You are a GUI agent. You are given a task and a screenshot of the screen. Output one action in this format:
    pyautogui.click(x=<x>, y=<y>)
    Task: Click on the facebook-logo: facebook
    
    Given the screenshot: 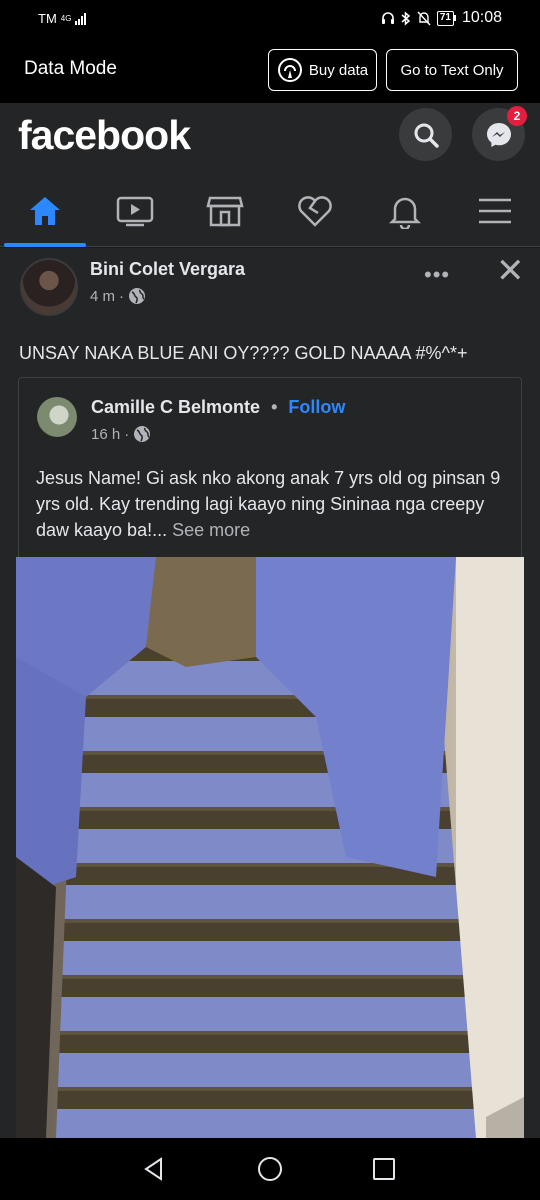 What is the action you would take?
    pyautogui.click(x=104, y=135)
    